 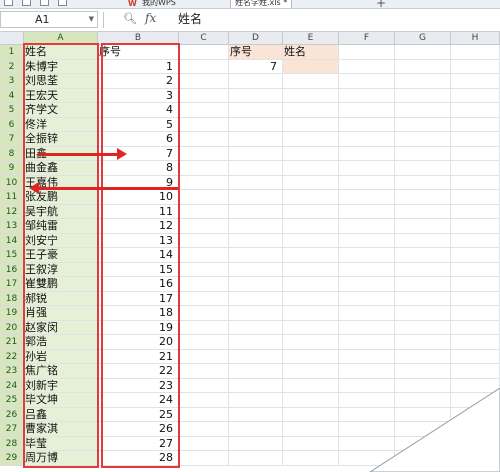 I want to click on cell-b6: 5, so click(x=138, y=124).